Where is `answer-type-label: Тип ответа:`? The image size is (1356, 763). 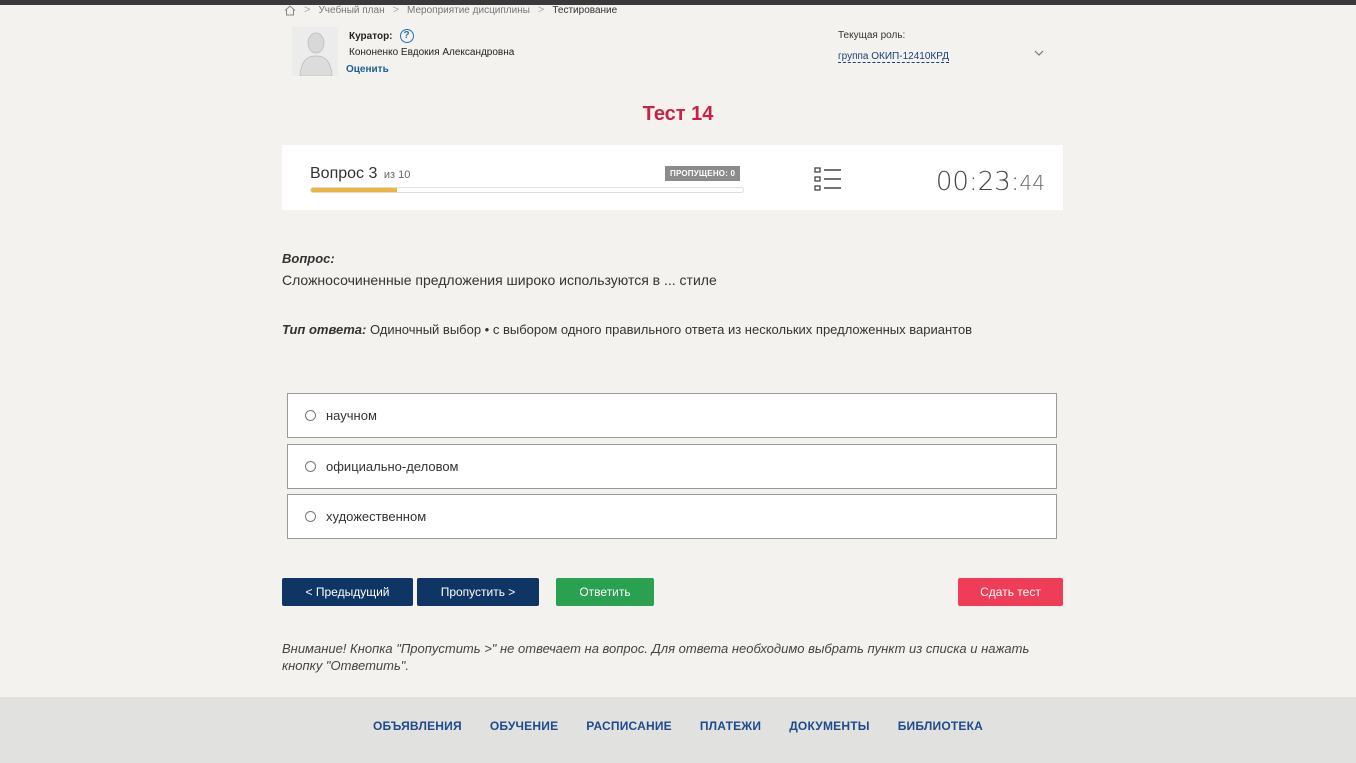
answer-type-label: Тип ответа: is located at coordinates (324, 329).